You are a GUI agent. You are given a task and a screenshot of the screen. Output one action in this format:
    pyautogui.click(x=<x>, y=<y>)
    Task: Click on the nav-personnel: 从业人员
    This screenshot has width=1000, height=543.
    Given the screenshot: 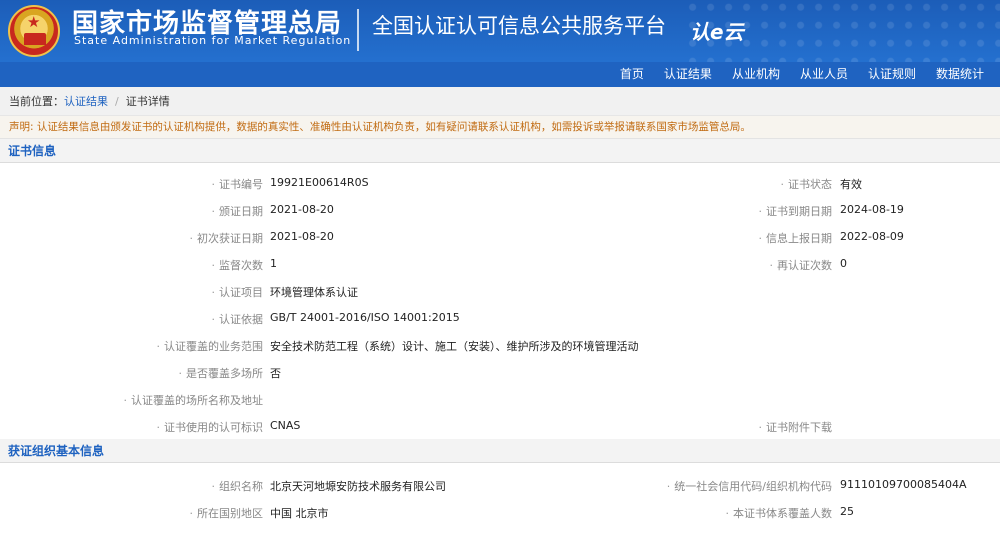 What is the action you would take?
    pyautogui.click(x=824, y=74)
    